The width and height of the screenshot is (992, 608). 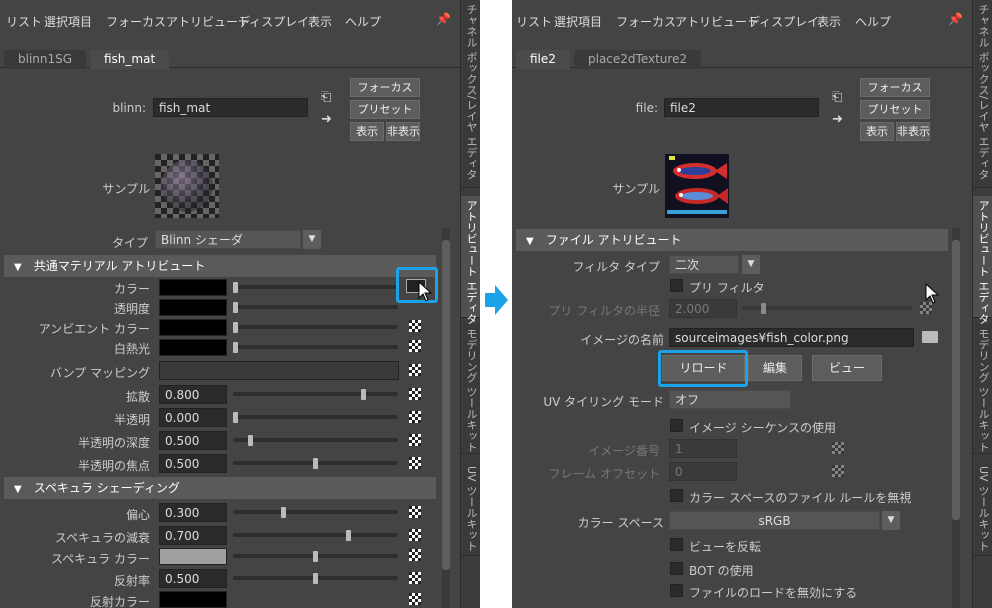 I want to click on frame-offset-field: 0, so click(x=703, y=471).